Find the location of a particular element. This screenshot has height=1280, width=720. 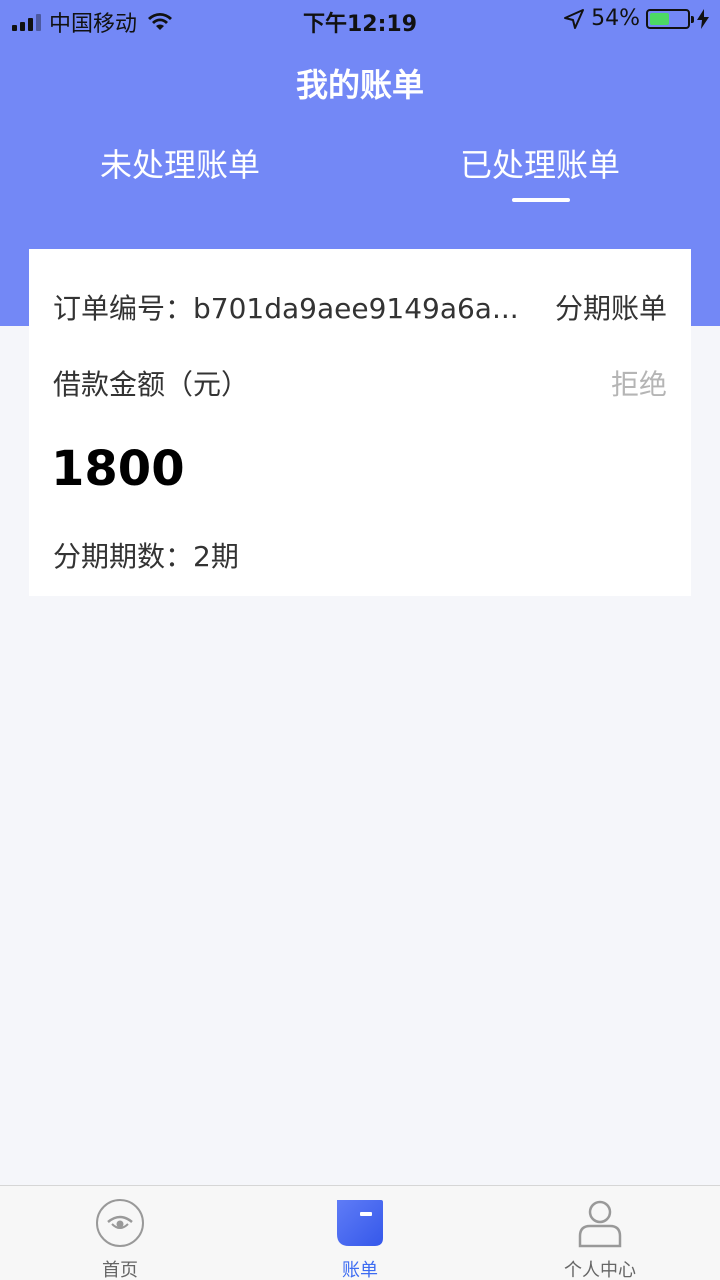

bottom-nav: 首页 账单 个人中心 is located at coordinates (360, 1232).